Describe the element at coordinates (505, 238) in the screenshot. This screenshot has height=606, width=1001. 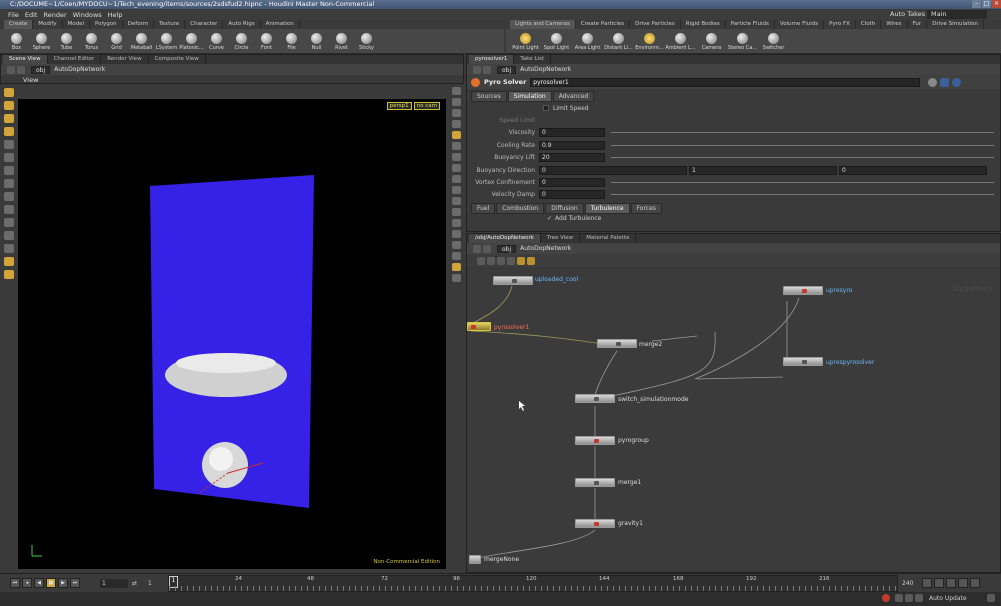
I see `tab-network-path: /obj/AutoDopNetwork` at that location.